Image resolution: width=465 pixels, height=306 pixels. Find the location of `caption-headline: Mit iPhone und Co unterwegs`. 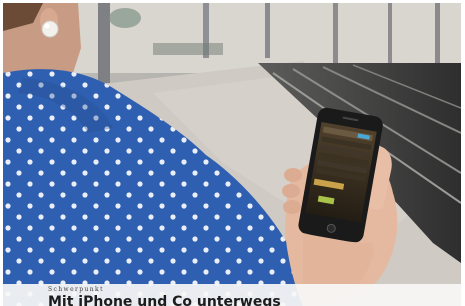

caption-headline: Mit iPhone und Co unterwegs is located at coordinates (164, 300).